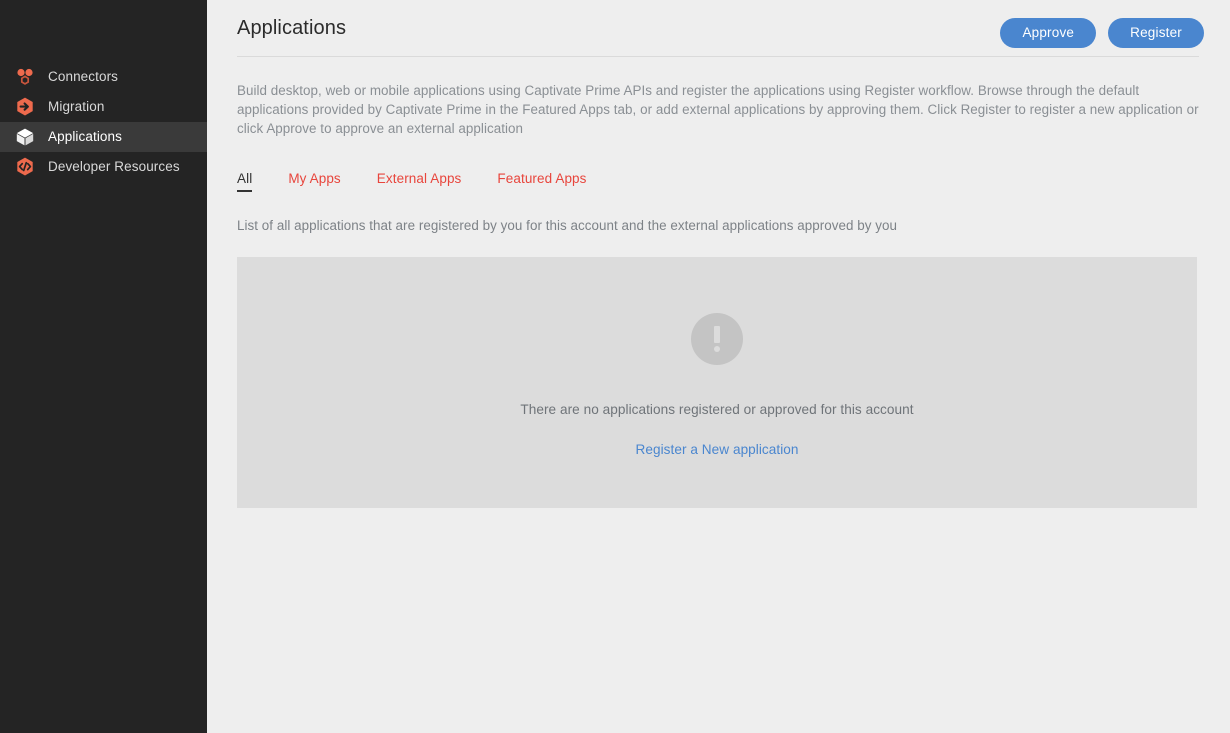 The image size is (1230, 733). I want to click on sidebar-item-connectors: Connectors, so click(103, 77).